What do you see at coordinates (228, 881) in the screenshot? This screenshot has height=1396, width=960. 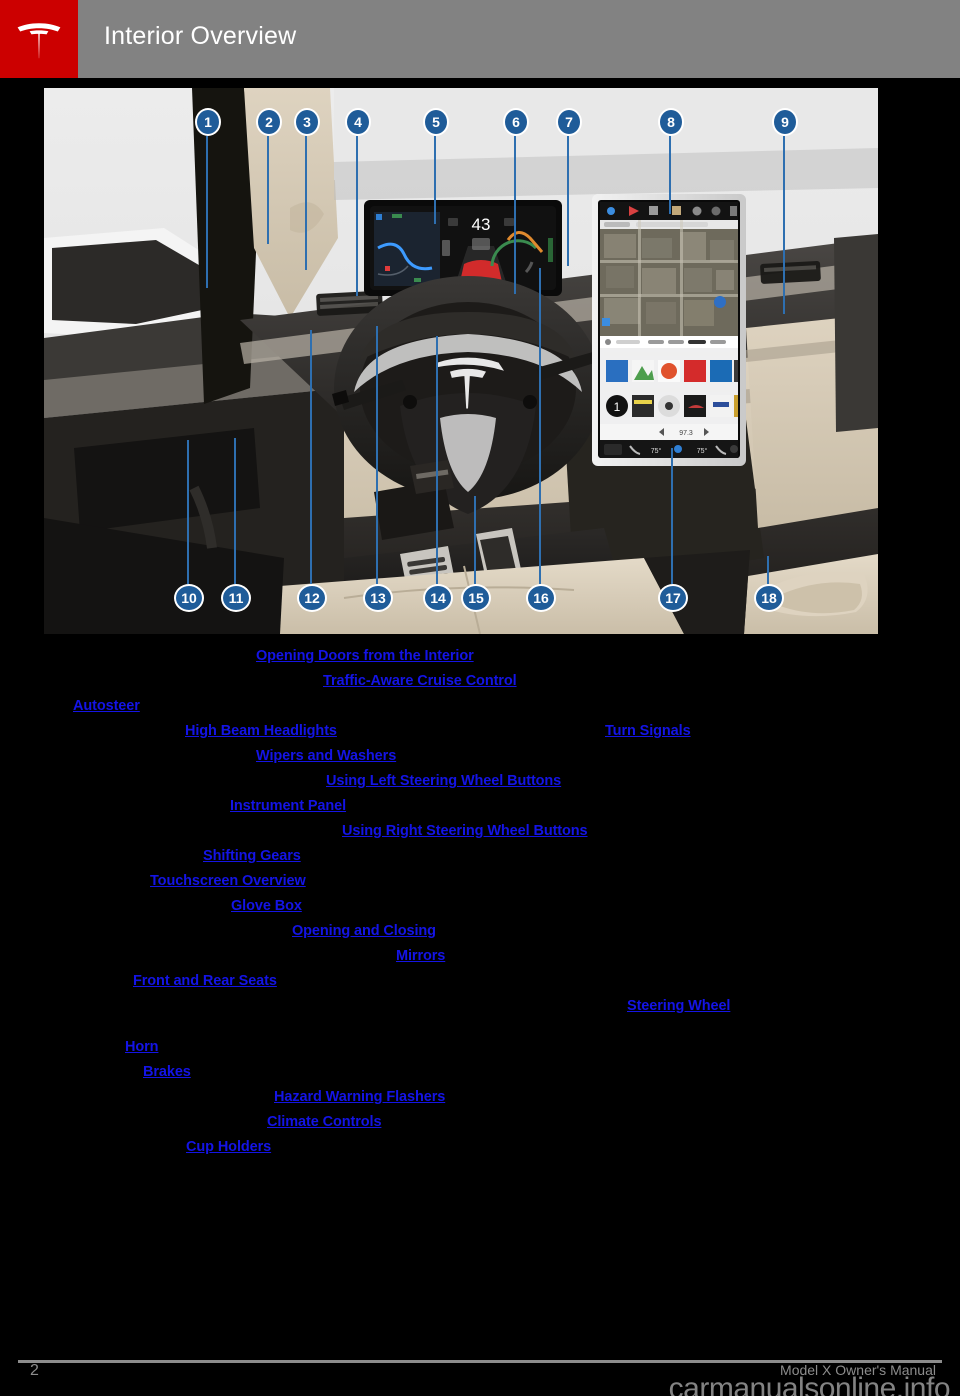 I see `topic-link-touchscreen-overview: Touchscreen Overview` at bounding box center [228, 881].